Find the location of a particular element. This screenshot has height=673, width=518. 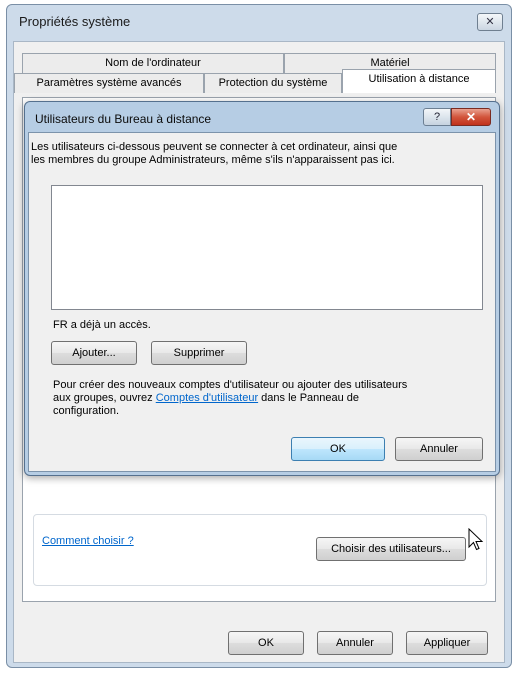

cancel-button: Annuler is located at coordinates (355, 643).